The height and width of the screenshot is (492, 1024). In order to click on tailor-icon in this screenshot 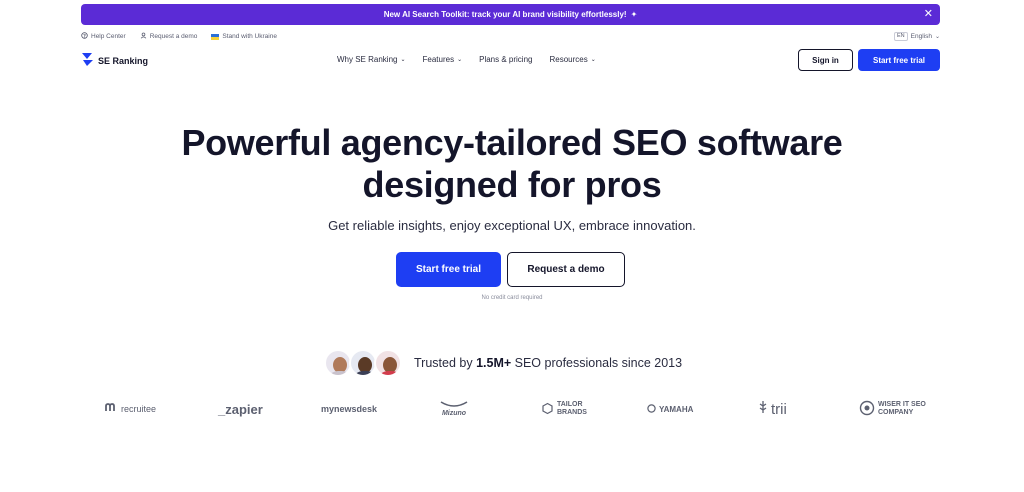, I will do `click(547, 409)`.